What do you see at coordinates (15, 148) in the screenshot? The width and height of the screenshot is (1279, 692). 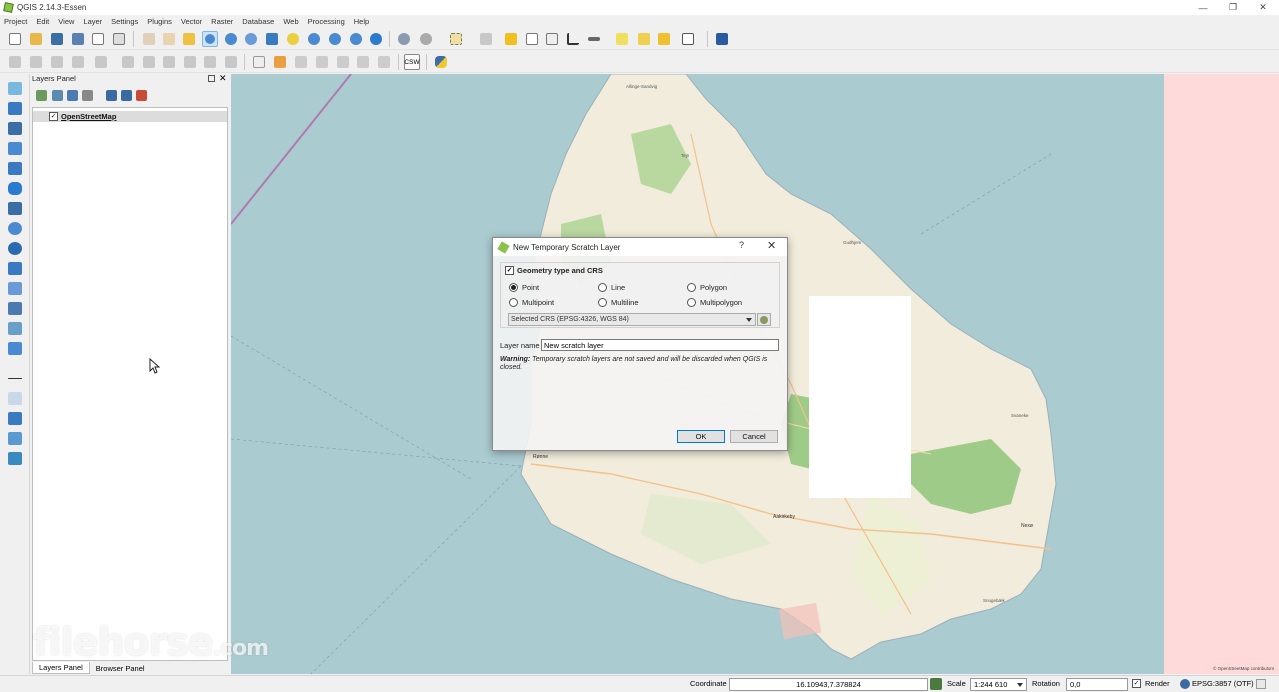 I see `add-spatialite-layer-icon` at bounding box center [15, 148].